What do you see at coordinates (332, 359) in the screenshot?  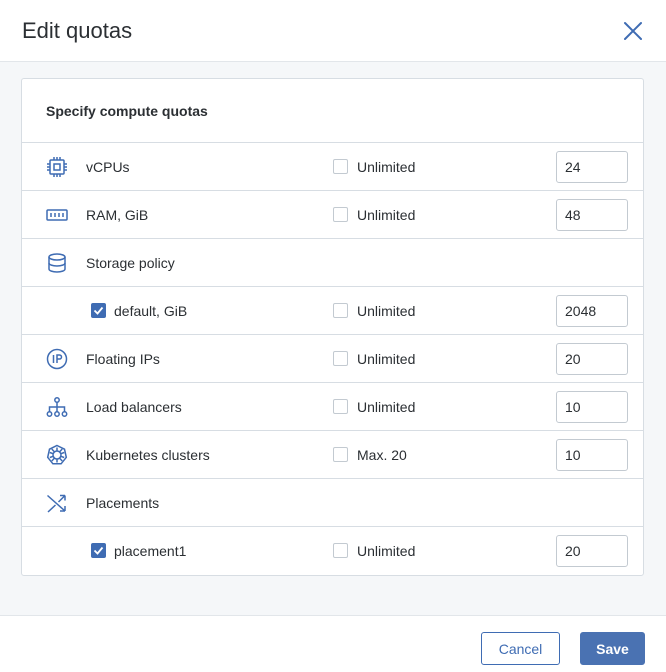 I see `quota-row-floating-ips: Floating IPs Unlimited` at bounding box center [332, 359].